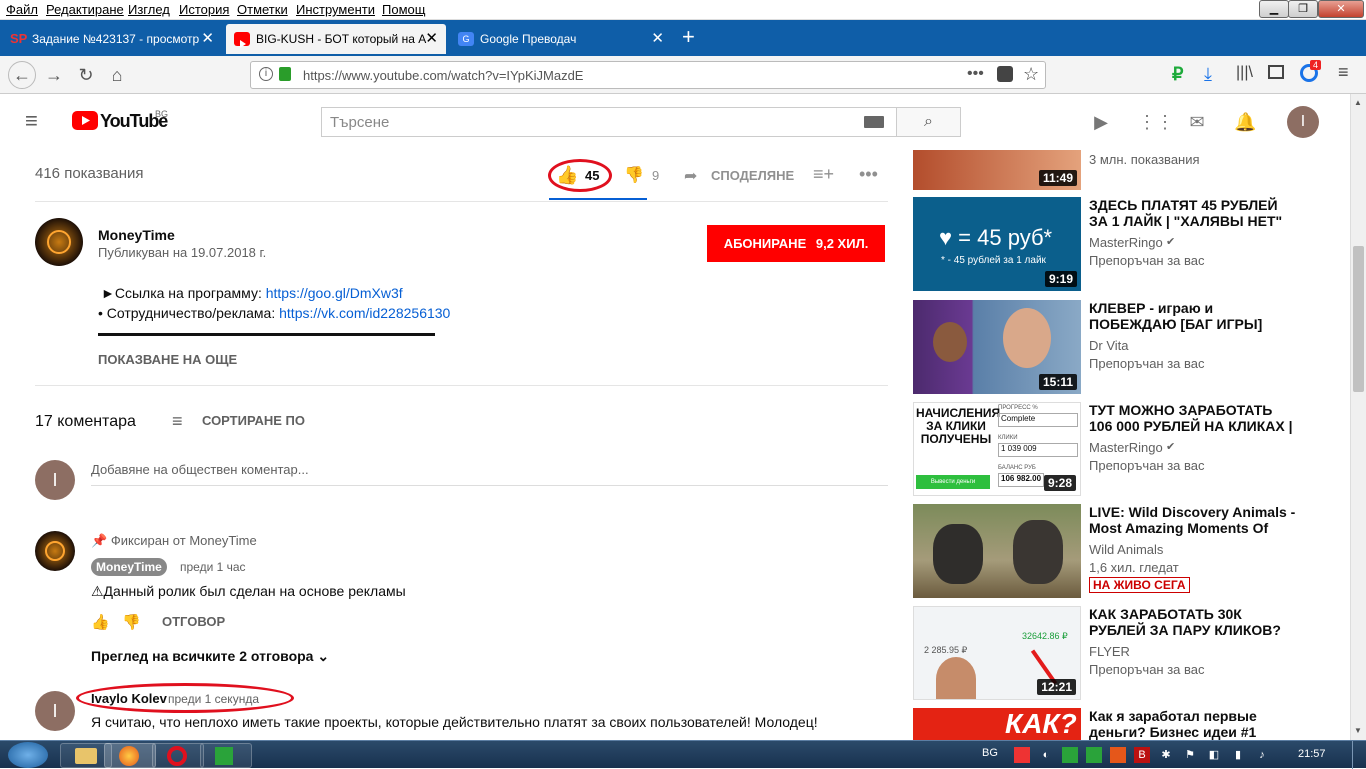  I want to click on tab-youtube: BIG-KUSH - БОТ который на А ✕, so click(336, 39).